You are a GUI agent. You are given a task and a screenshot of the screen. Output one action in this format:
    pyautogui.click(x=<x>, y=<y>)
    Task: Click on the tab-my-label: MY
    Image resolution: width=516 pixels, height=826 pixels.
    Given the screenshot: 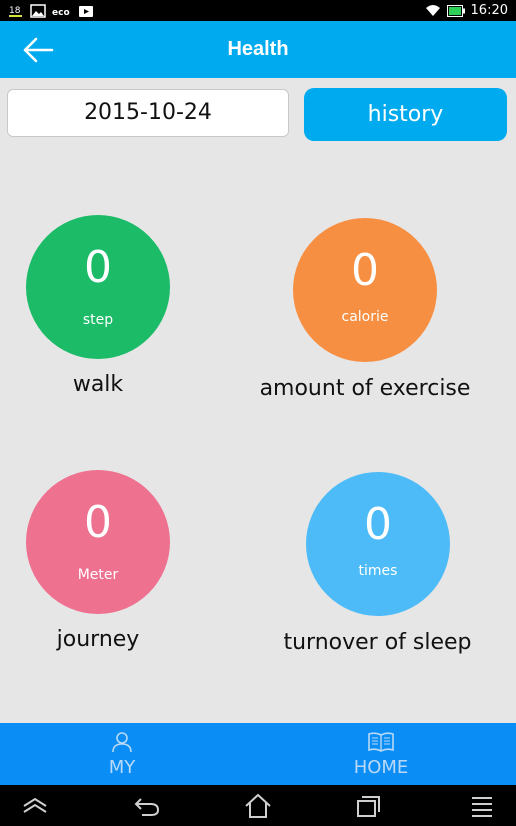 What is the action you would take?
    pyautogui.click(x=122, y=767)
    